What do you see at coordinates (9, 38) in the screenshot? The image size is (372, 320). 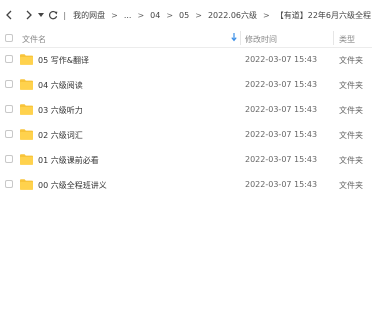 I see `select-all-checkbox` at bounding box center [9, 38].